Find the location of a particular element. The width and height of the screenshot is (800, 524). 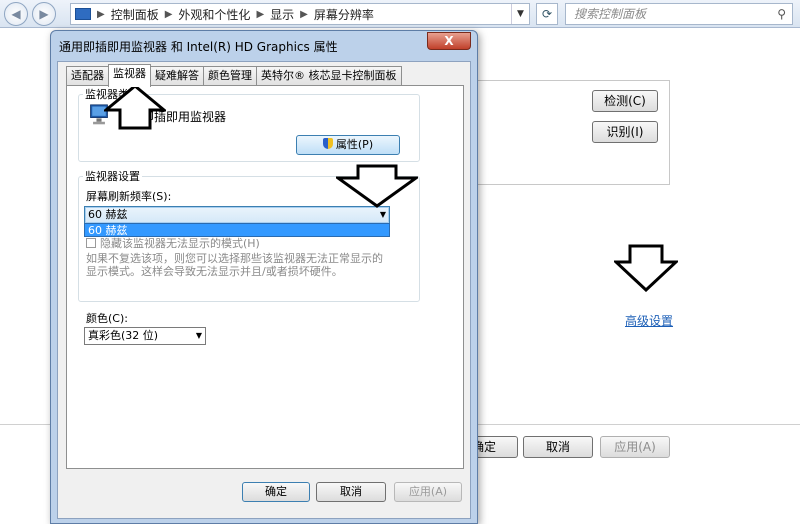

tab-monitor: 监视器 is located at coordinates (129, 75).